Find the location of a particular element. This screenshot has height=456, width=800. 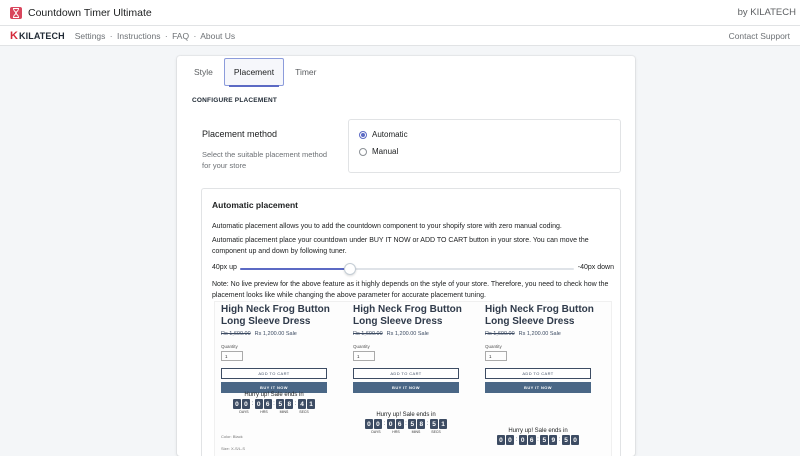

timer-units: DAYS HRS MINS SECS is located at coordinates (274, 412).